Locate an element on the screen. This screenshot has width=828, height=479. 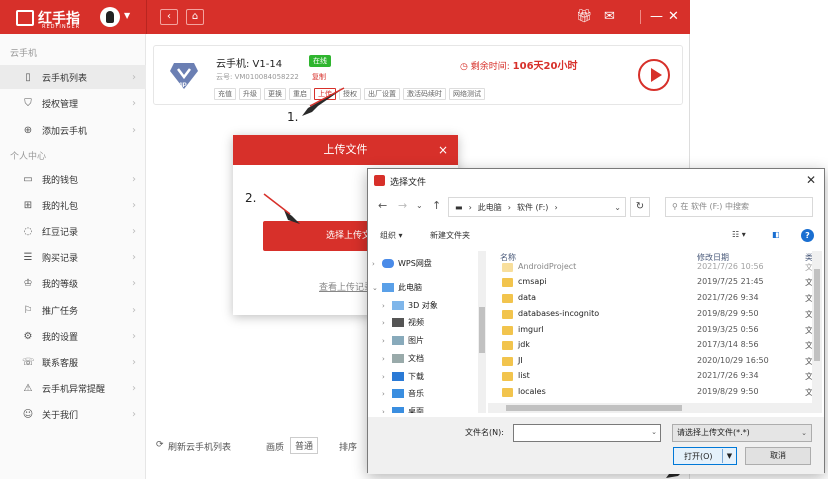
tree-item-video: › 视频 is located at coordinates (430, 322).